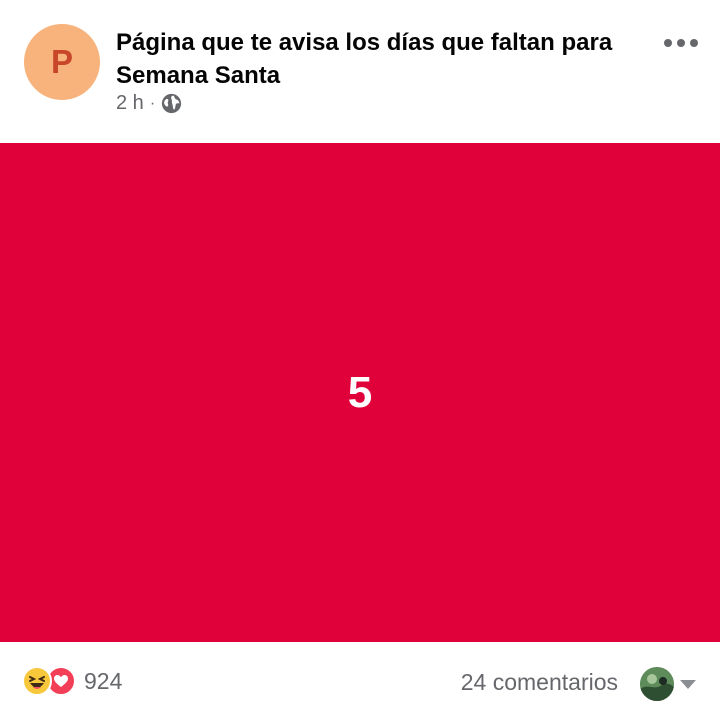 This screenshot has height=716, width=720. I want to click on user-avatar, so click(657, 684).